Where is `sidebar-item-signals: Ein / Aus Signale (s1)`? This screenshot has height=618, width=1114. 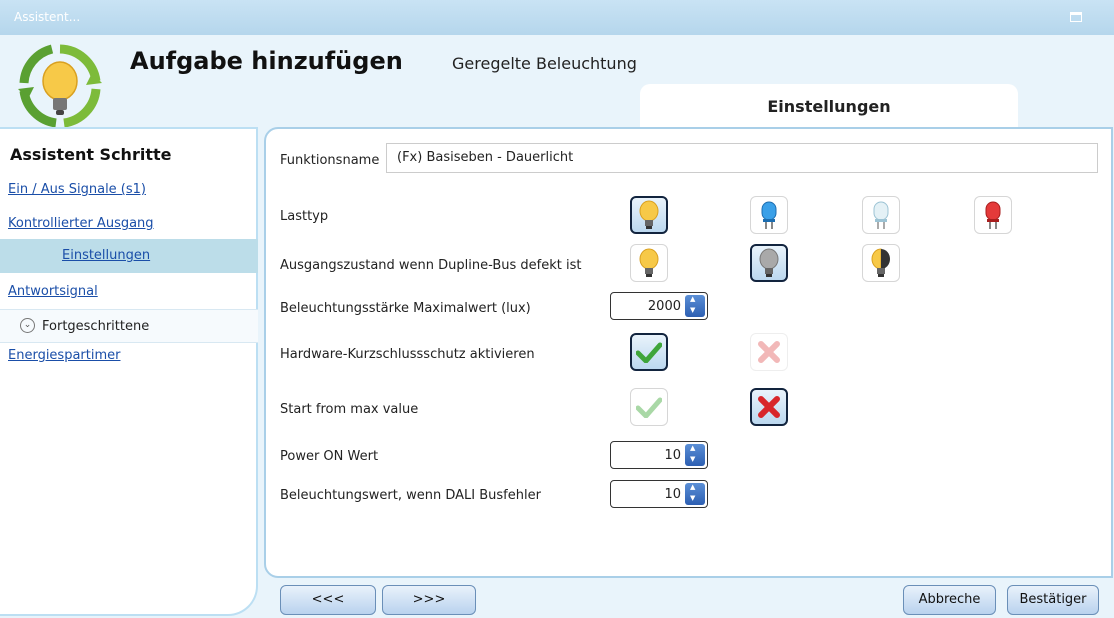 sidebar-item-signals: Ein / Aus Signale (s1) is located at coordinates (129, 190).